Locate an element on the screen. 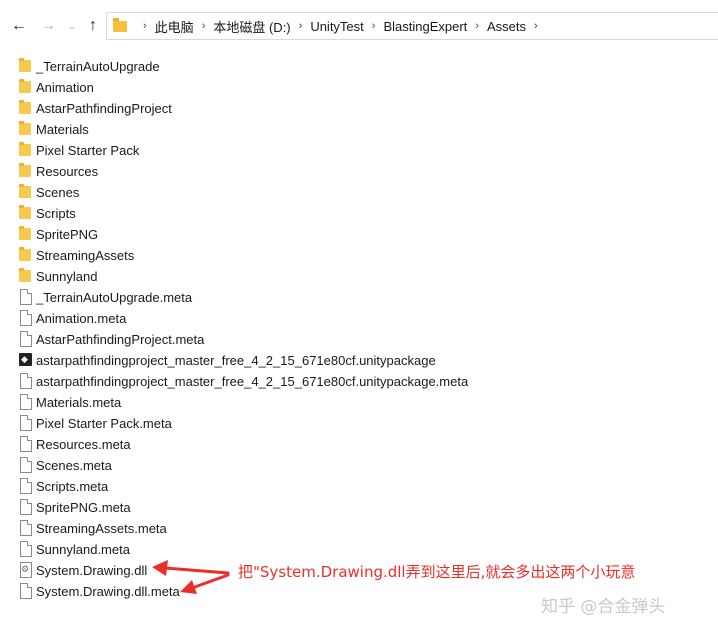 The image size is (718, 635). file-item: Scenes.meta is located at coordinates (65, 465).